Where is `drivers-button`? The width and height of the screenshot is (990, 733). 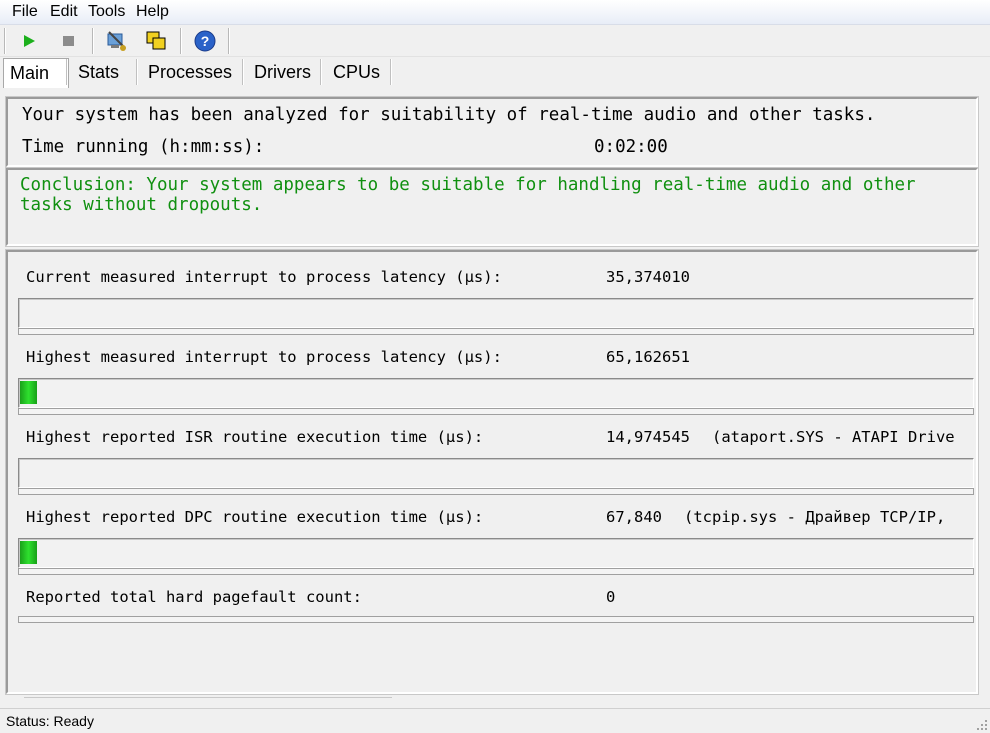
drivers-button is located at coordinates (116, 41).